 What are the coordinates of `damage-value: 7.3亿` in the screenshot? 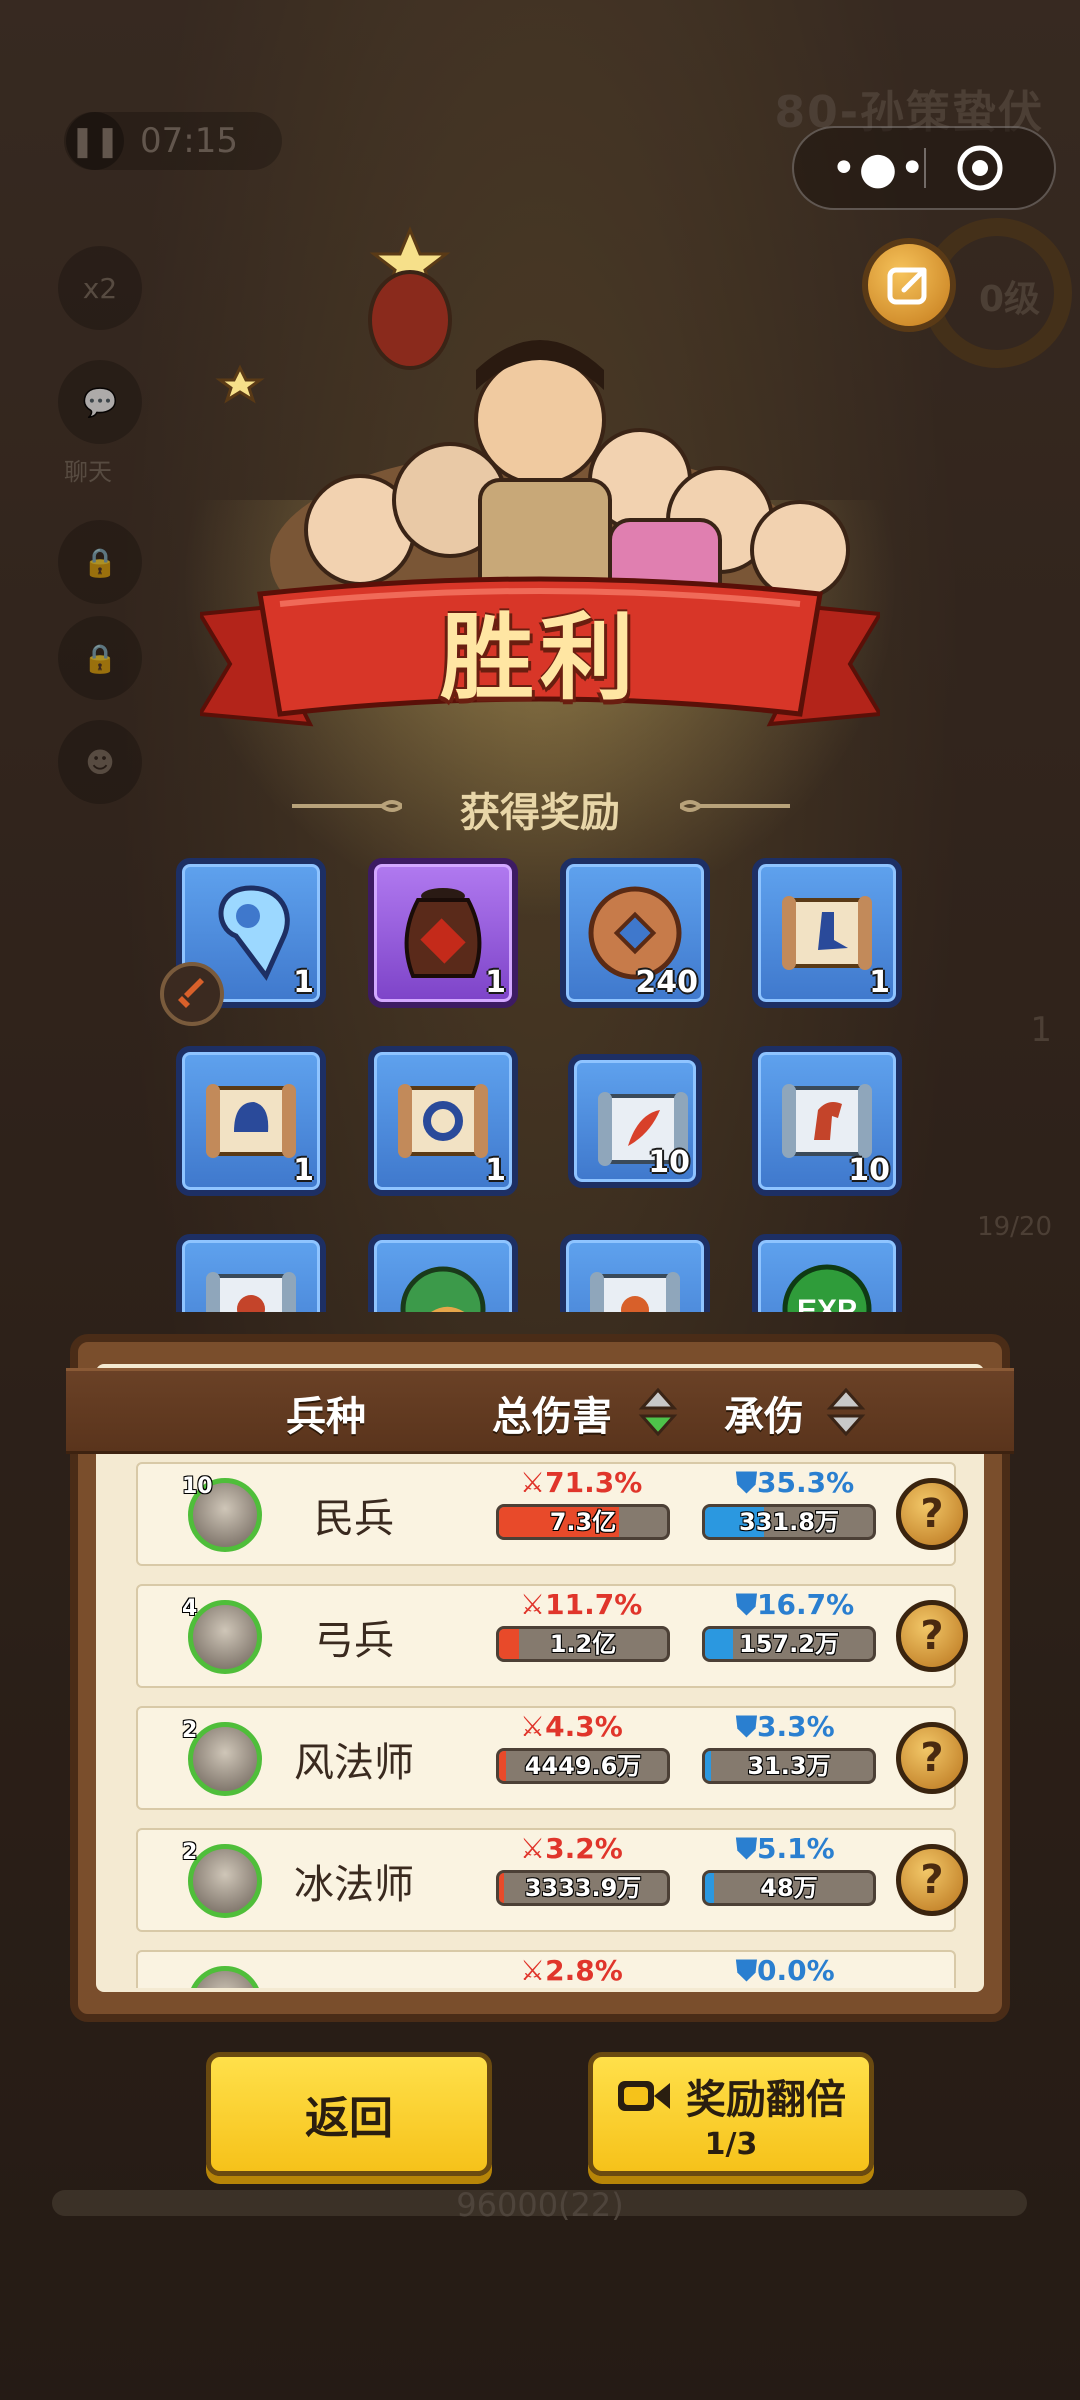 It's located at (583, 1522).